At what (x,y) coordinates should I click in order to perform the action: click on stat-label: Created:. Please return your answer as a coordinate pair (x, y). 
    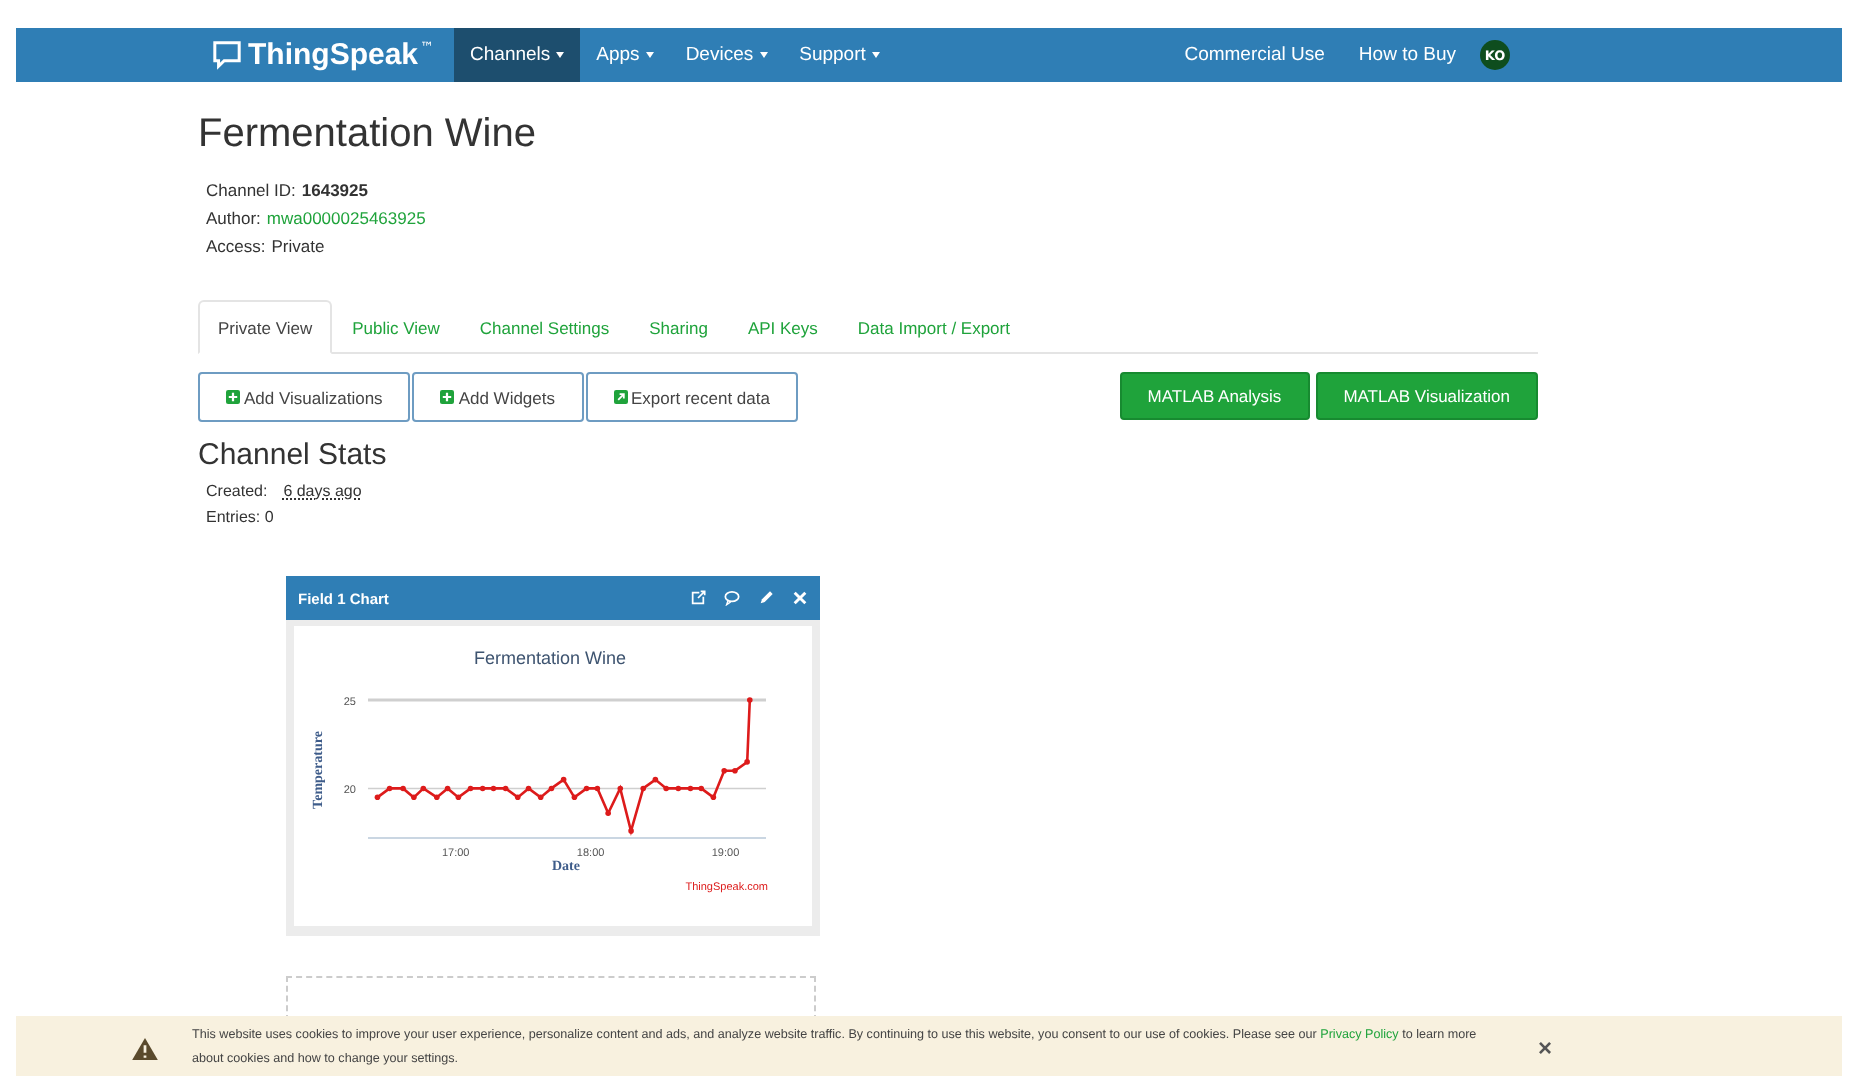
    Looking at the image, I should click on (237, 492).